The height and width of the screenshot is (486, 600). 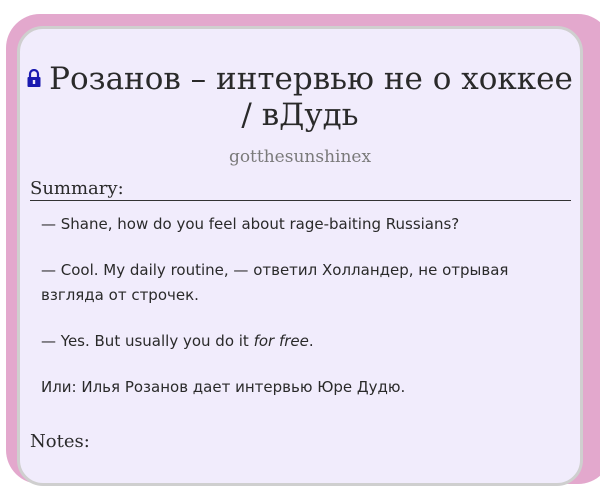 I want to click on summary-paragraph: — Yes. But usually you do it for free., so click(x=301, y=341).